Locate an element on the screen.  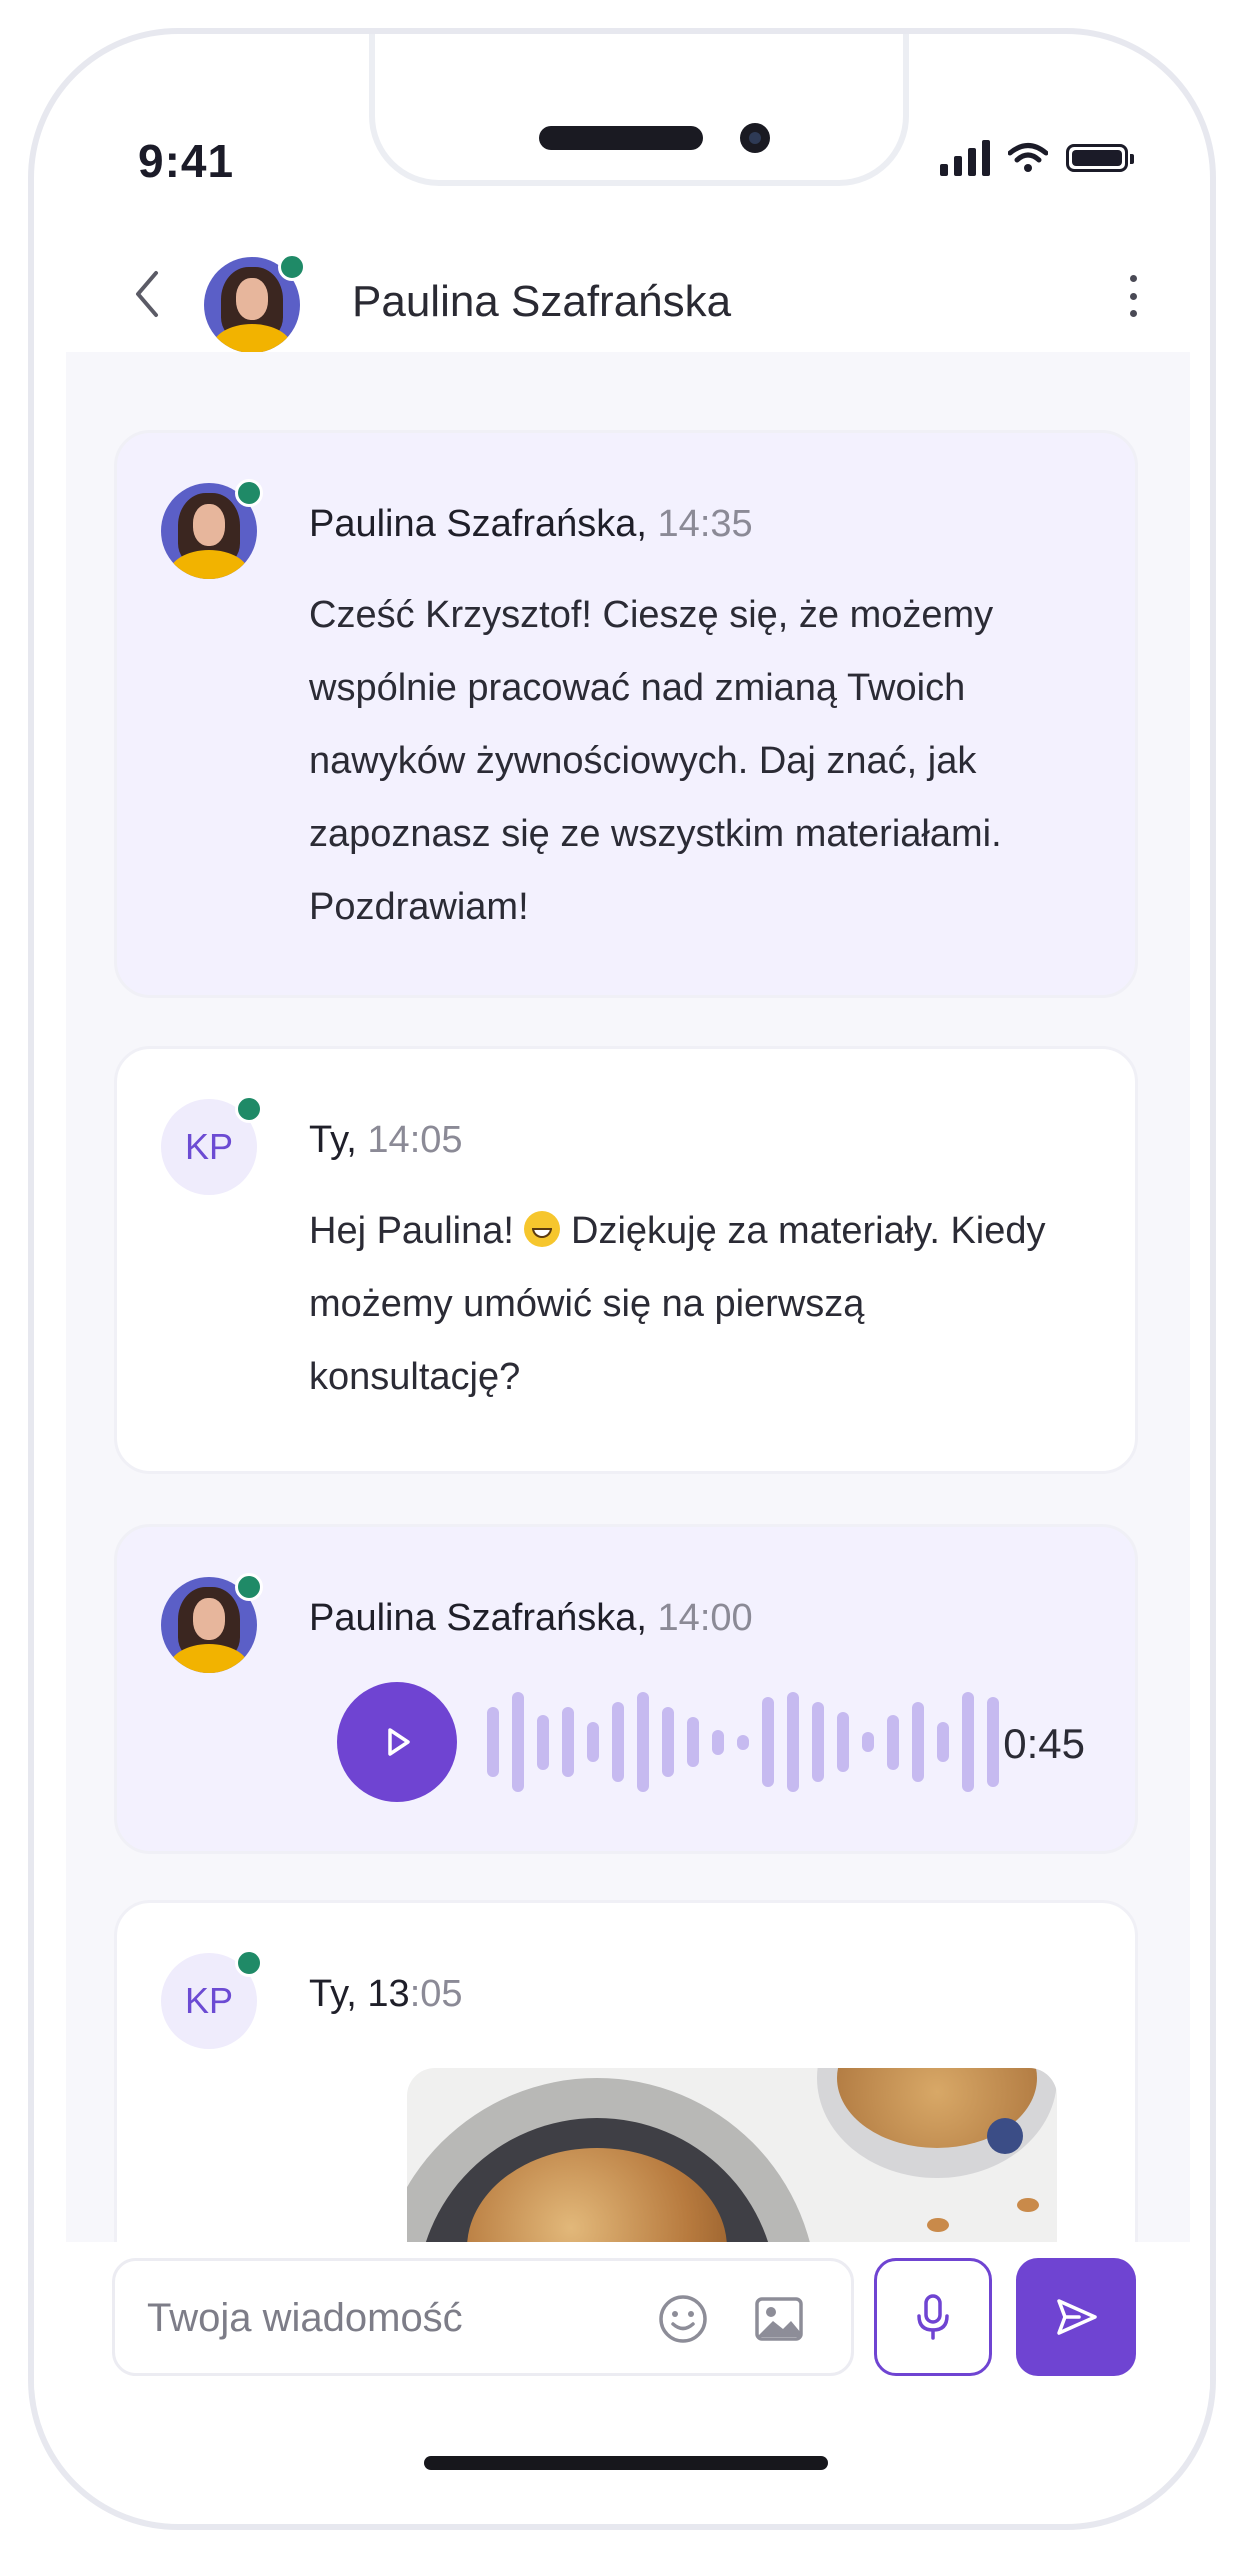
audio-waveform is located at coordinates (743, 1742).